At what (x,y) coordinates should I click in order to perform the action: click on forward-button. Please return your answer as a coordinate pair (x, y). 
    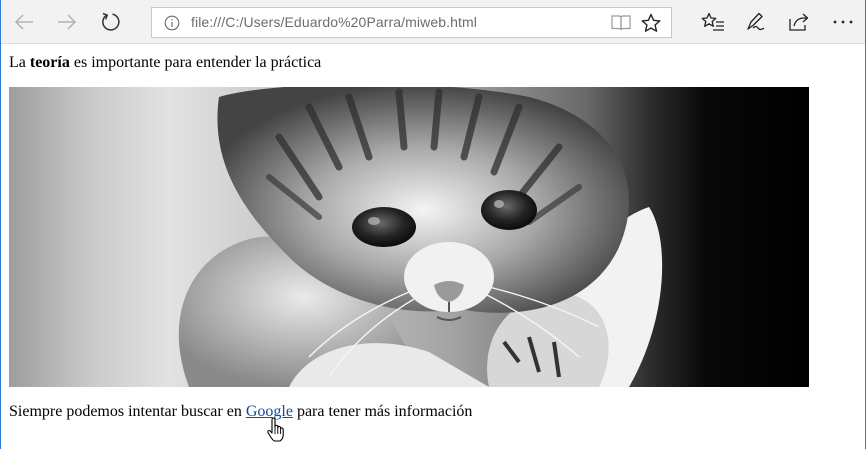
    Looking at the image, I should click on (67, 22).